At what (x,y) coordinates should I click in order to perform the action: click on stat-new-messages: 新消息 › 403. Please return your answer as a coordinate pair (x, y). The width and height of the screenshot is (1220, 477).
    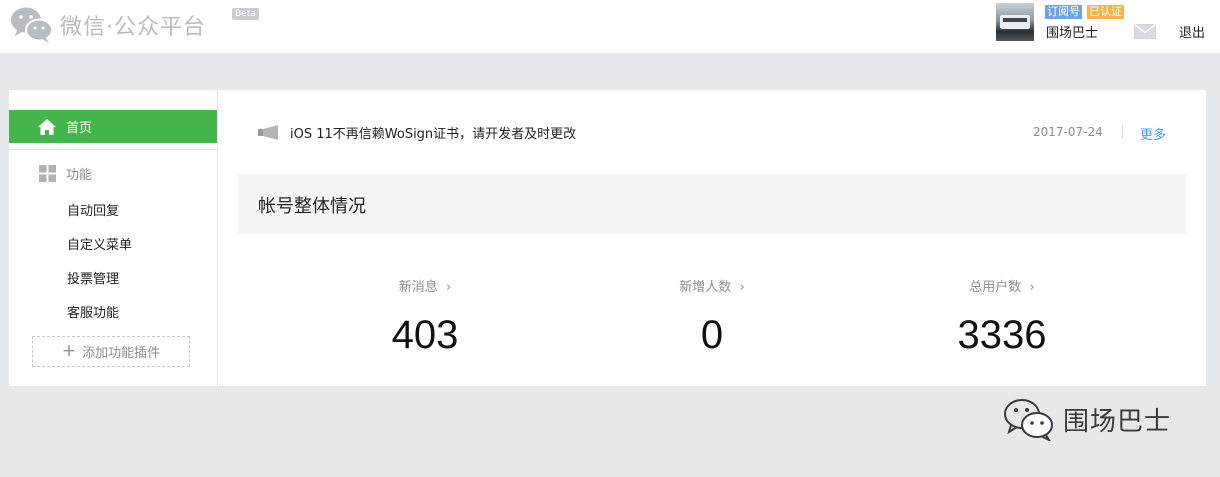
    Looking at the image, I should click on (425, 317).